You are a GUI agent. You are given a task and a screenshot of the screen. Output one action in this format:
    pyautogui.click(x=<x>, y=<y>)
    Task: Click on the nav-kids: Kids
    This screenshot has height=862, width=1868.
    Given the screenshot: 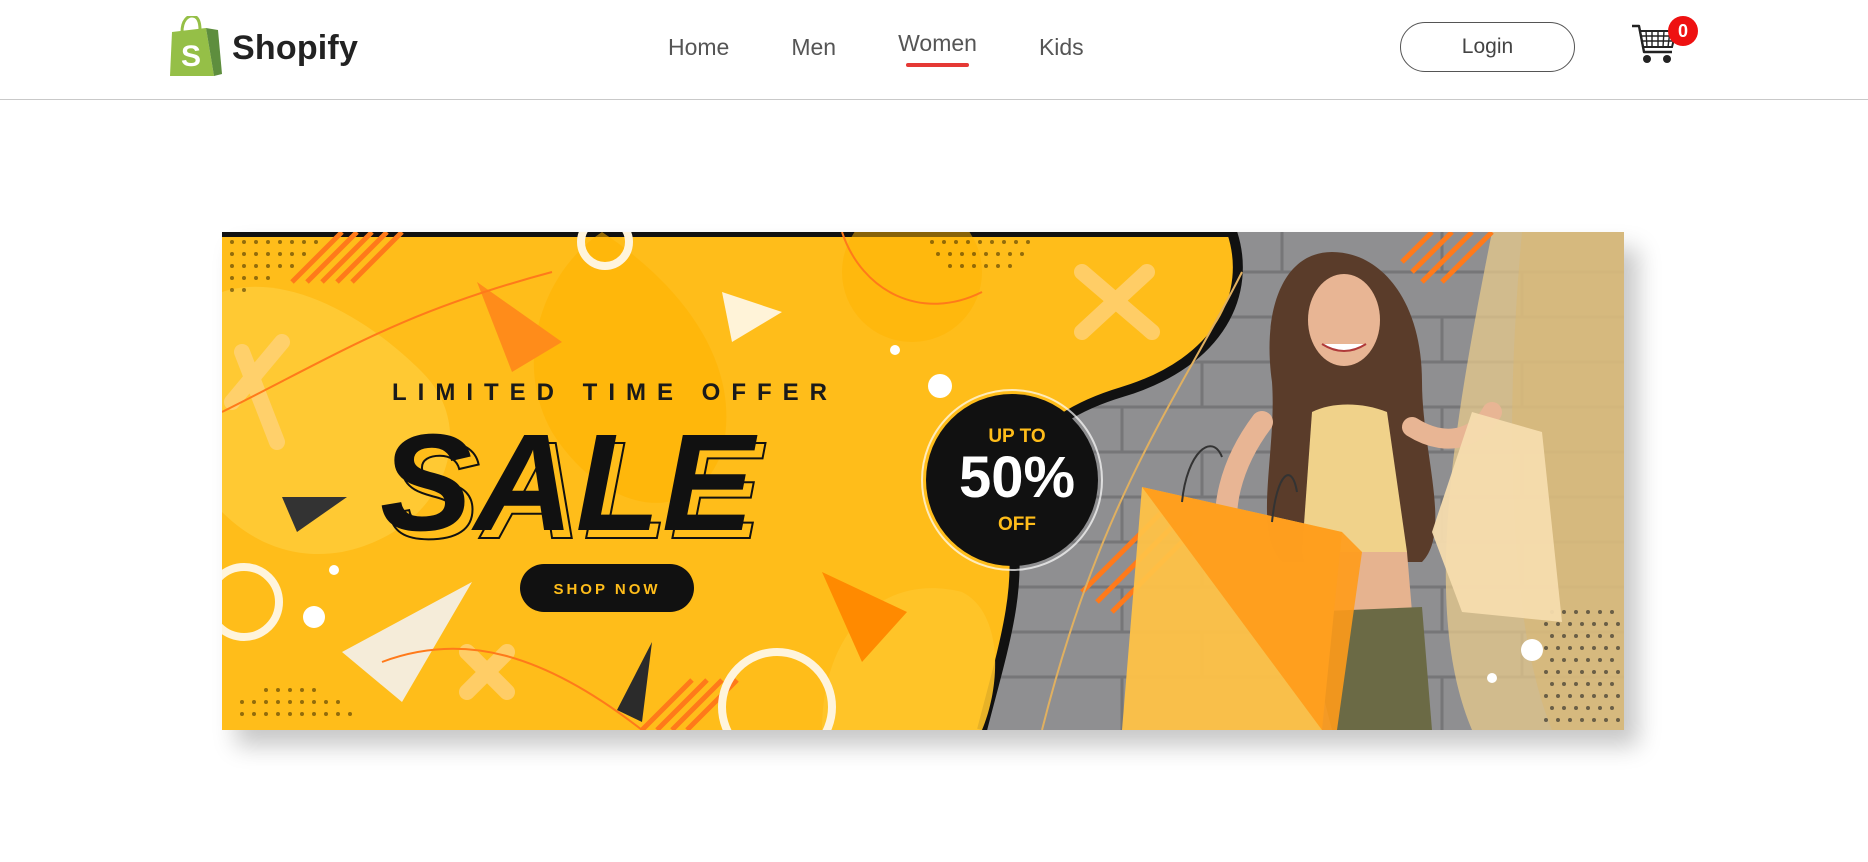 What is the action you would take?
    pyautogui.click(x=1061, y=50)
    